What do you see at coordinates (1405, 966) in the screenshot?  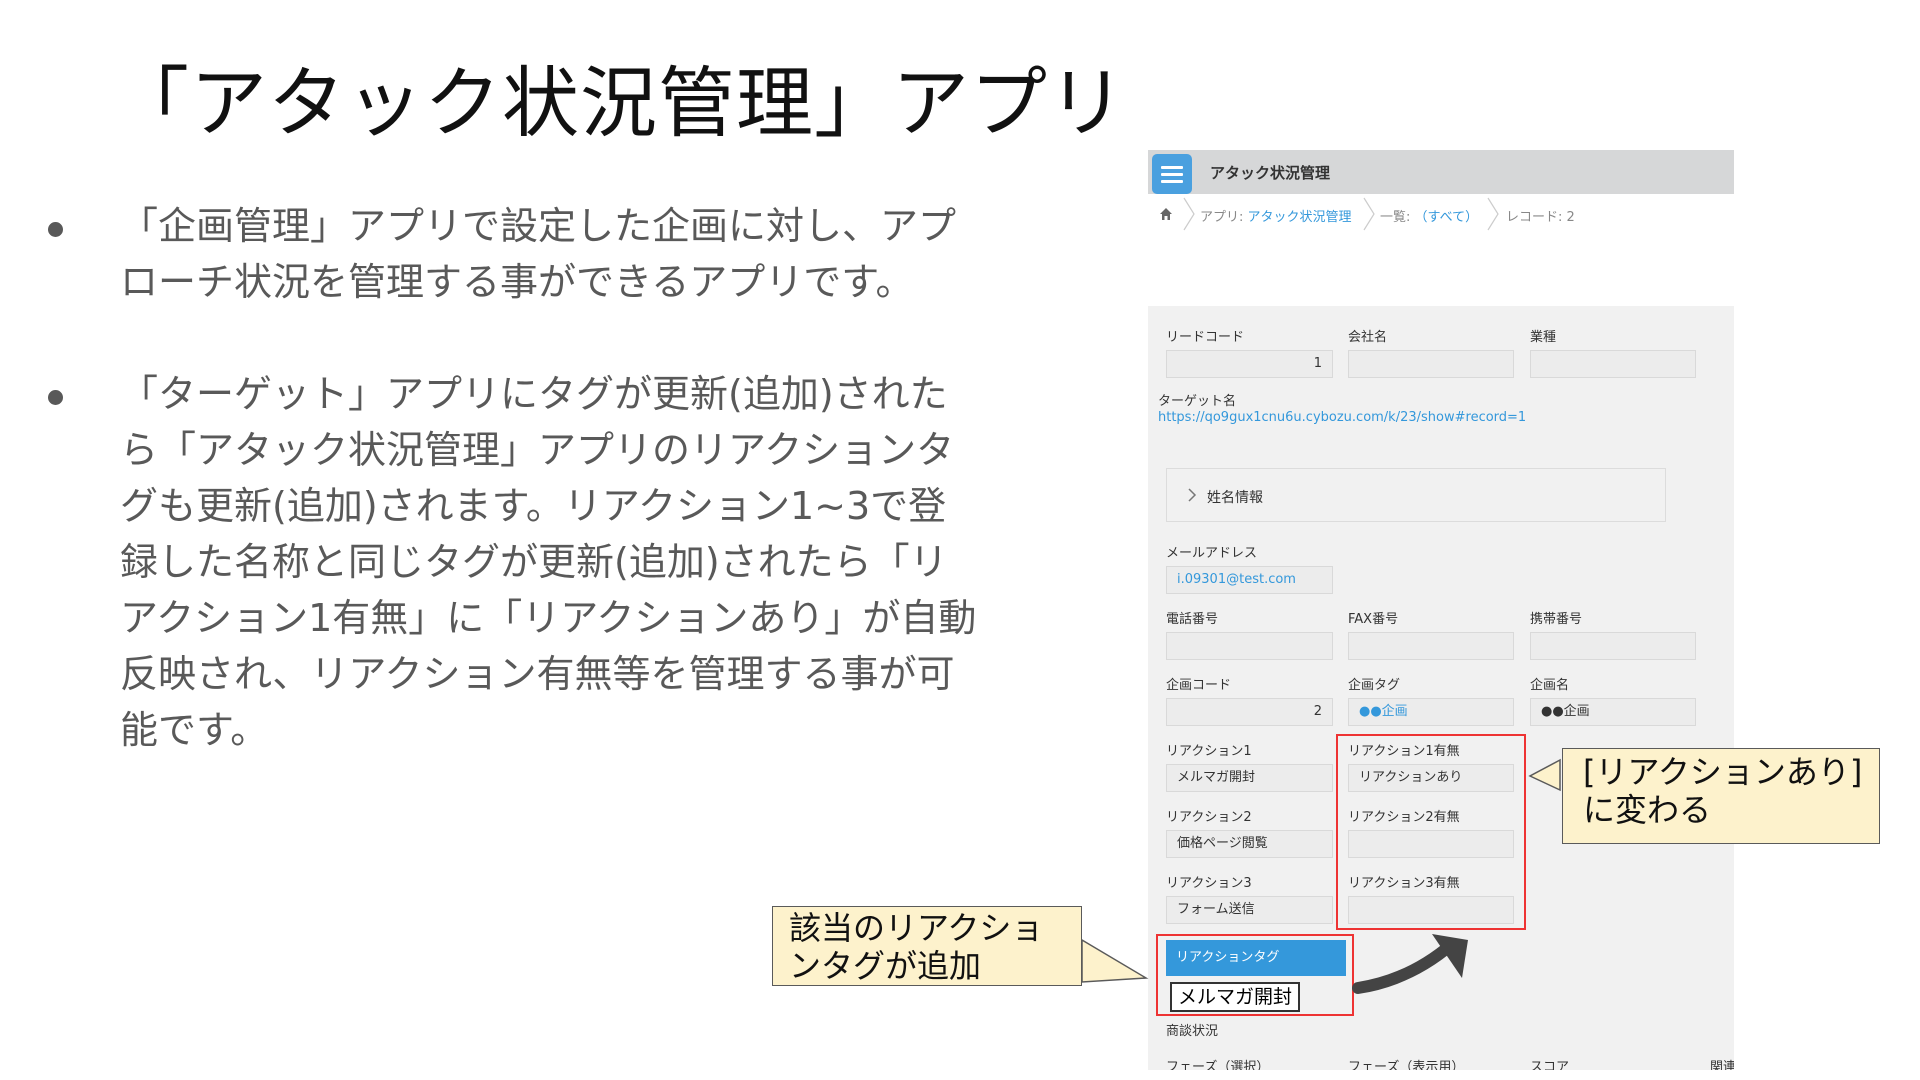 I see `curved-arrow-icon` at bounding box center [1405, 966].